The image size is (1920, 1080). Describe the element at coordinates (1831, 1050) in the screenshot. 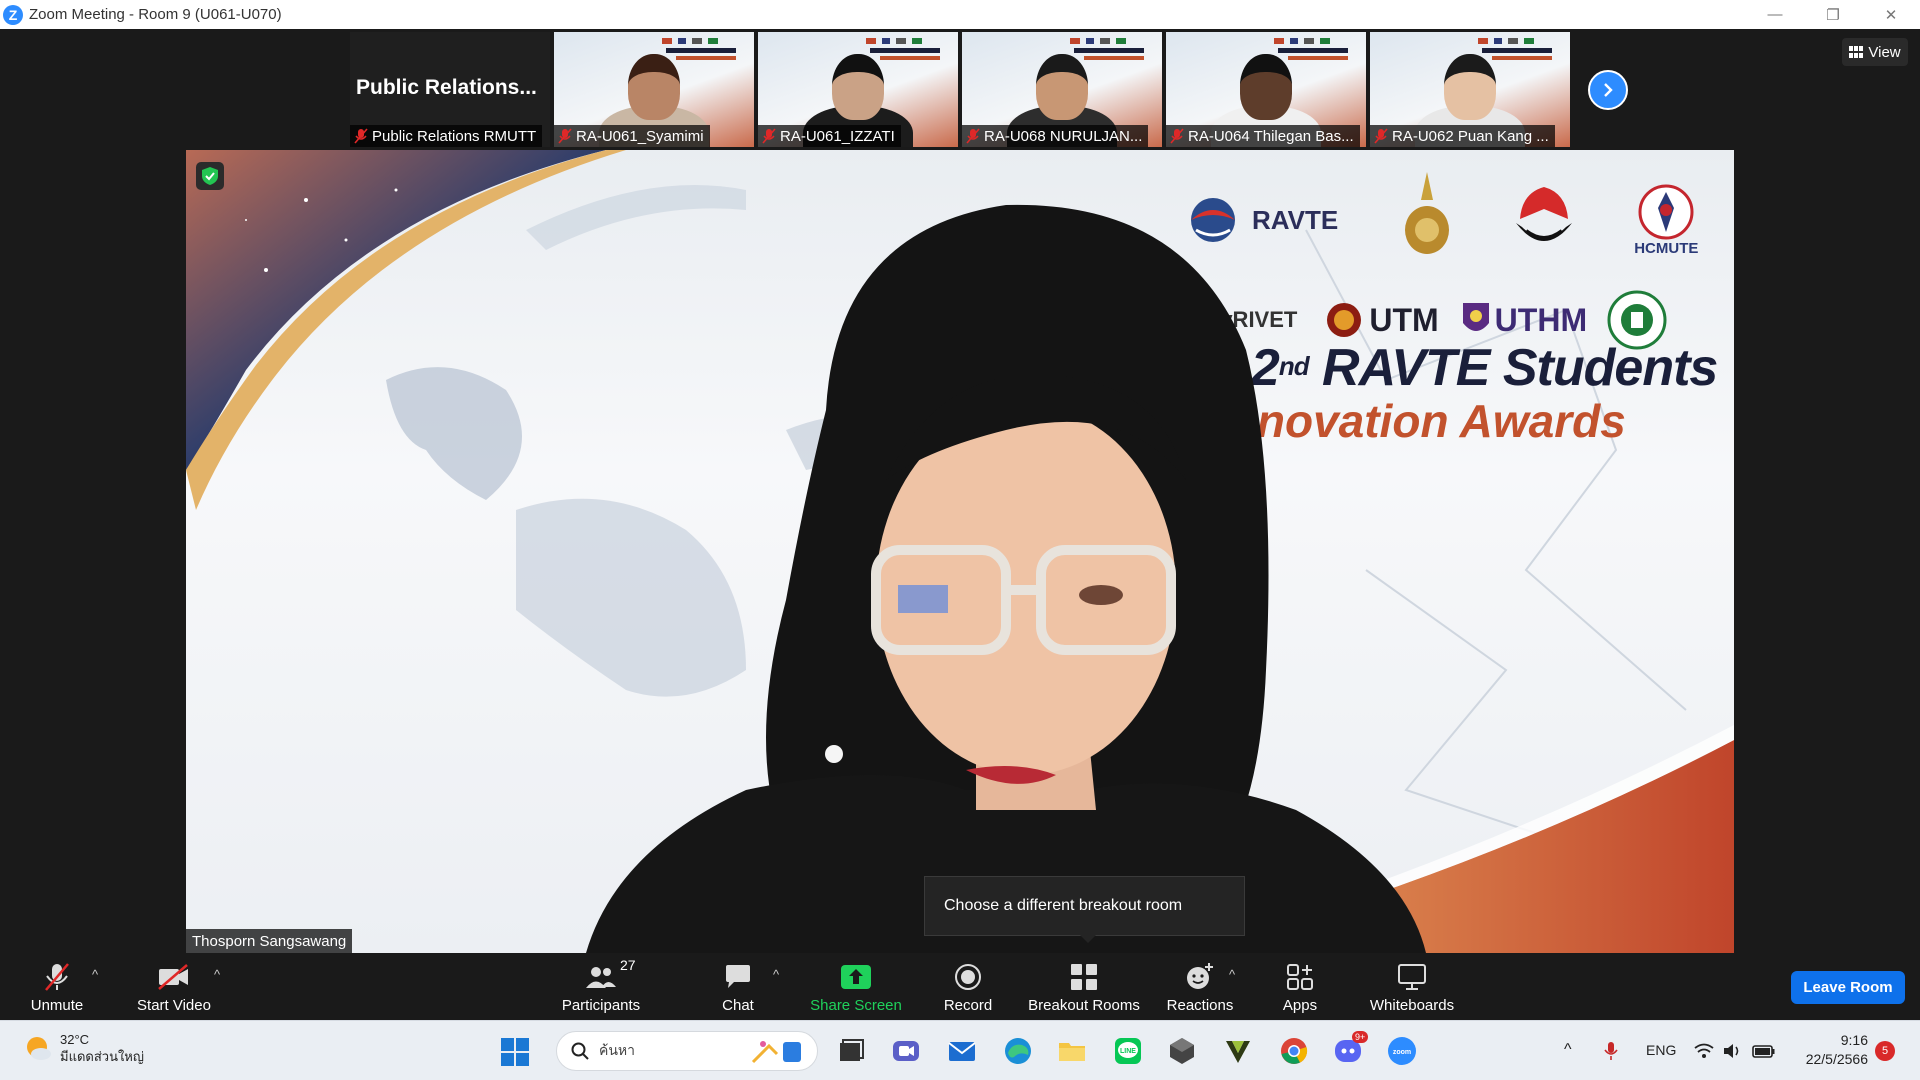

I see `taskbar-clock: 9:16 22/5/2566` at that location.